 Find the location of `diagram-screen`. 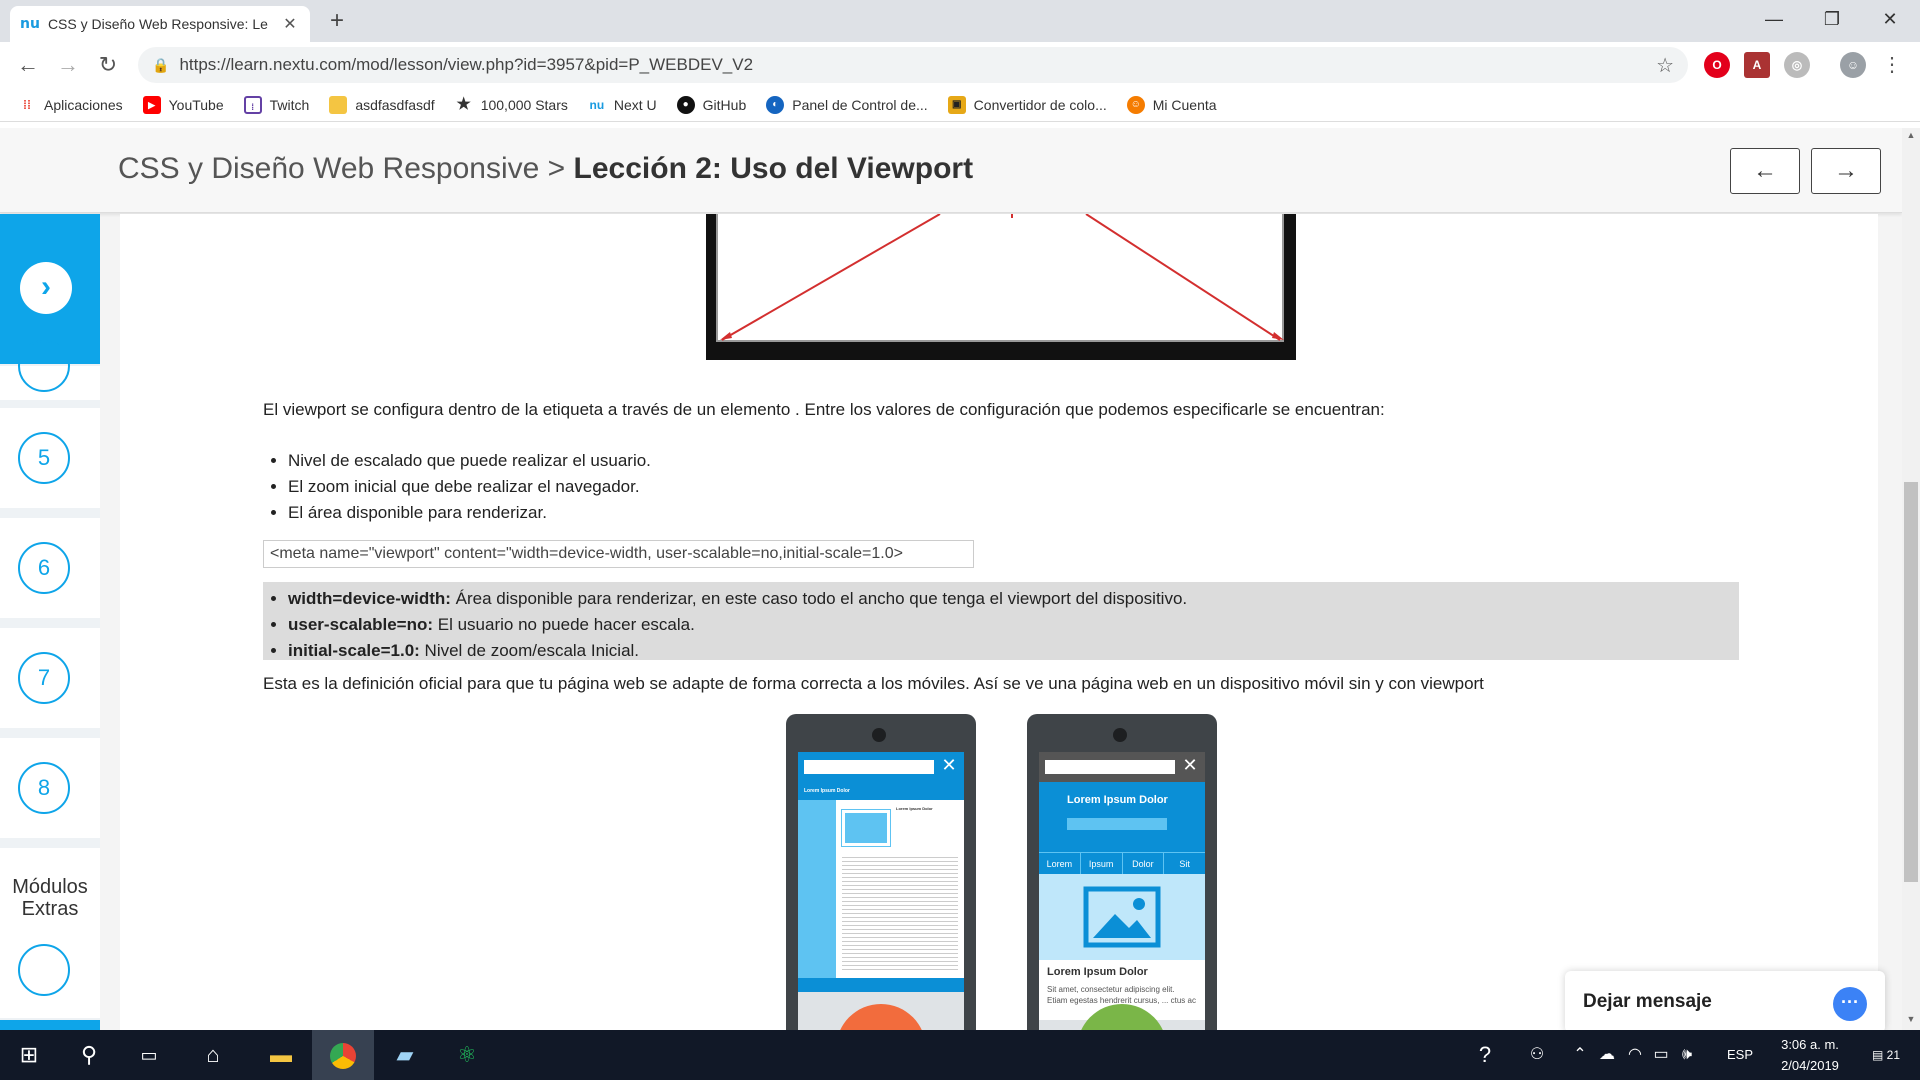

diagram-screen is located at coordinates (1000, 277).